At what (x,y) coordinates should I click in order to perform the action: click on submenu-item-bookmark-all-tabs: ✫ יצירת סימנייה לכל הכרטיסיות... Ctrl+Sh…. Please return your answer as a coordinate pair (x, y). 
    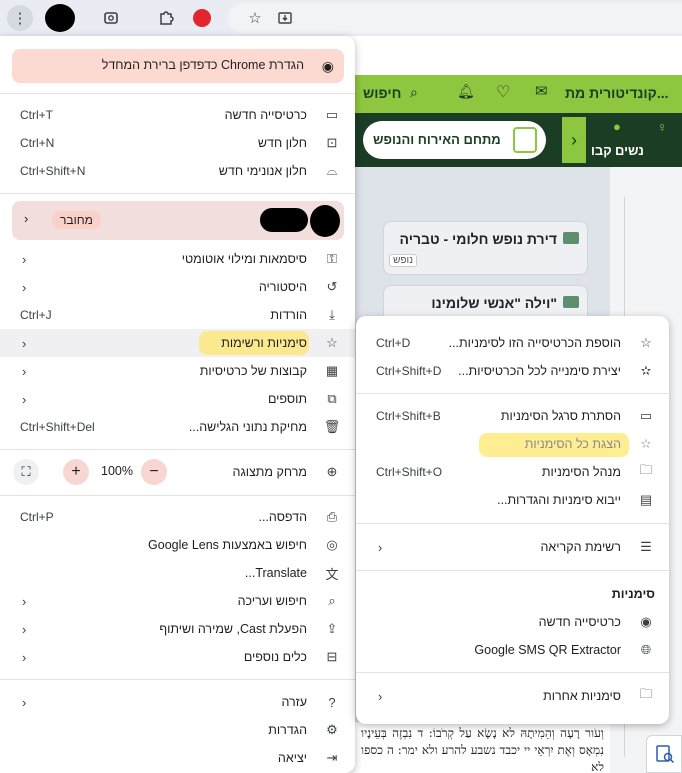
    Looking at the image, I should click on (512, 371).